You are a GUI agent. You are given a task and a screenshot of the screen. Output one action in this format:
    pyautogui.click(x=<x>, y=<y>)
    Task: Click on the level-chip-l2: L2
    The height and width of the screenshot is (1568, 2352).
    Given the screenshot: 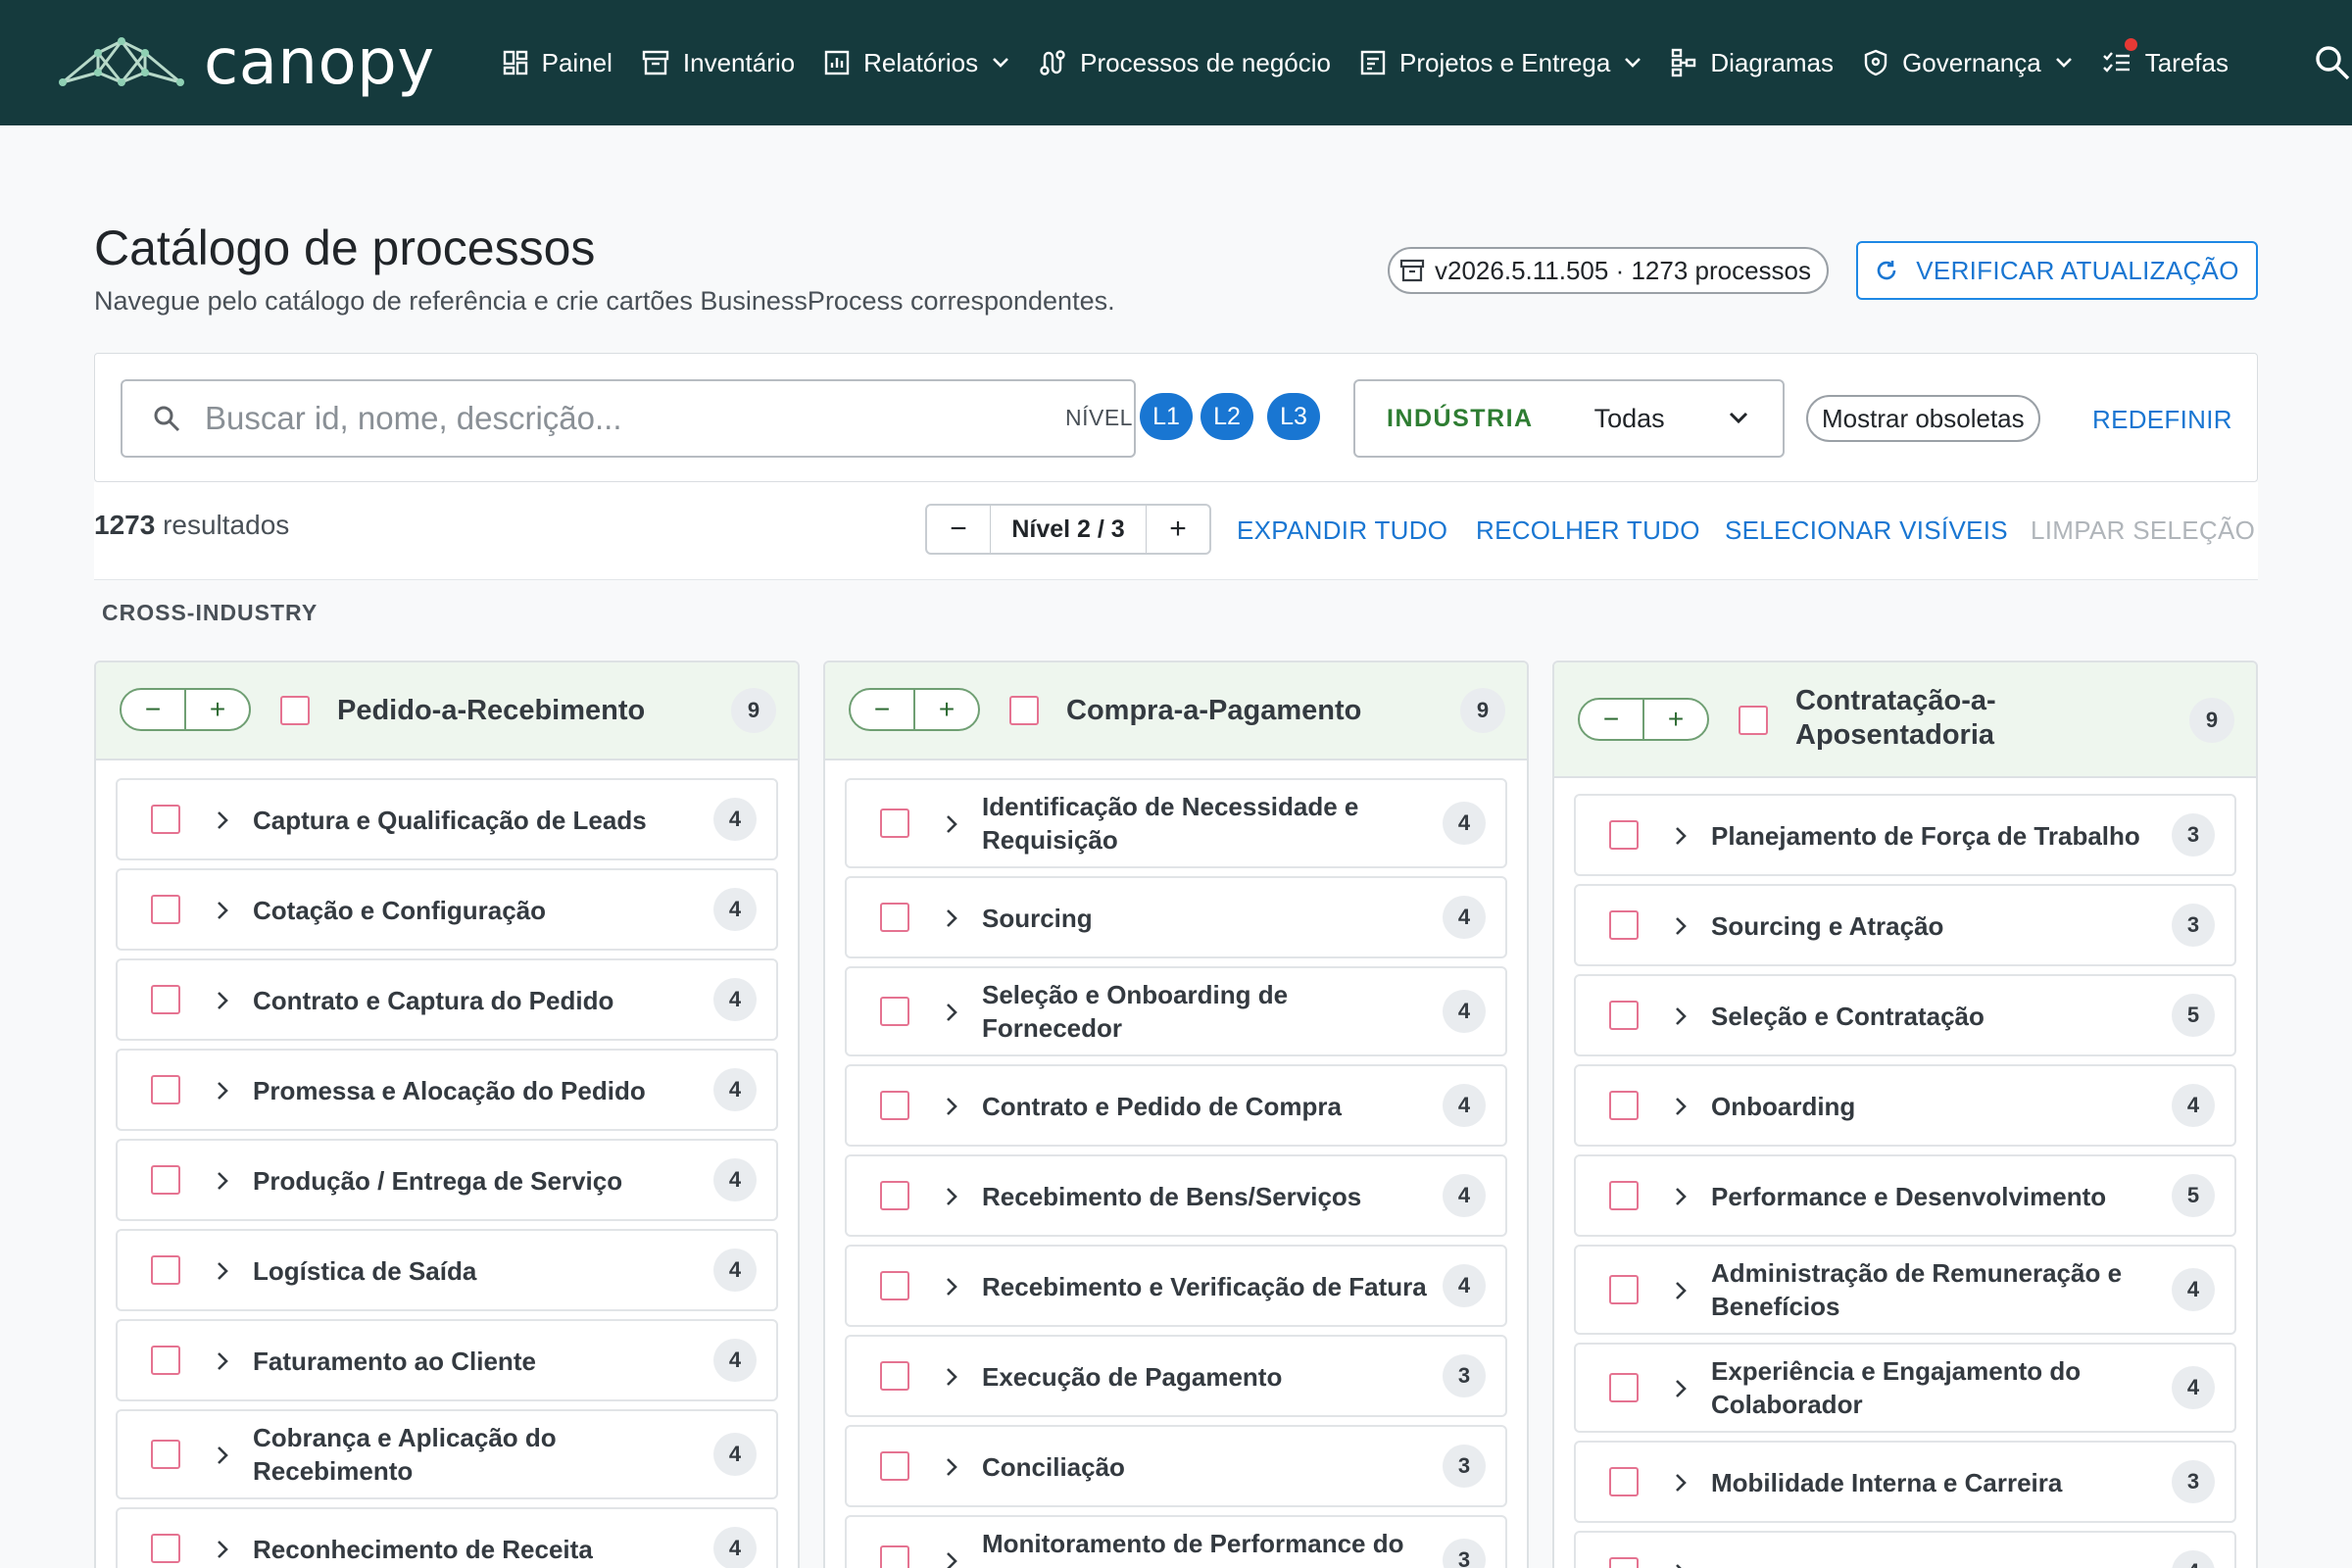 What is the action you would take?
    pyautogui.click(x=1226, y=416)
    